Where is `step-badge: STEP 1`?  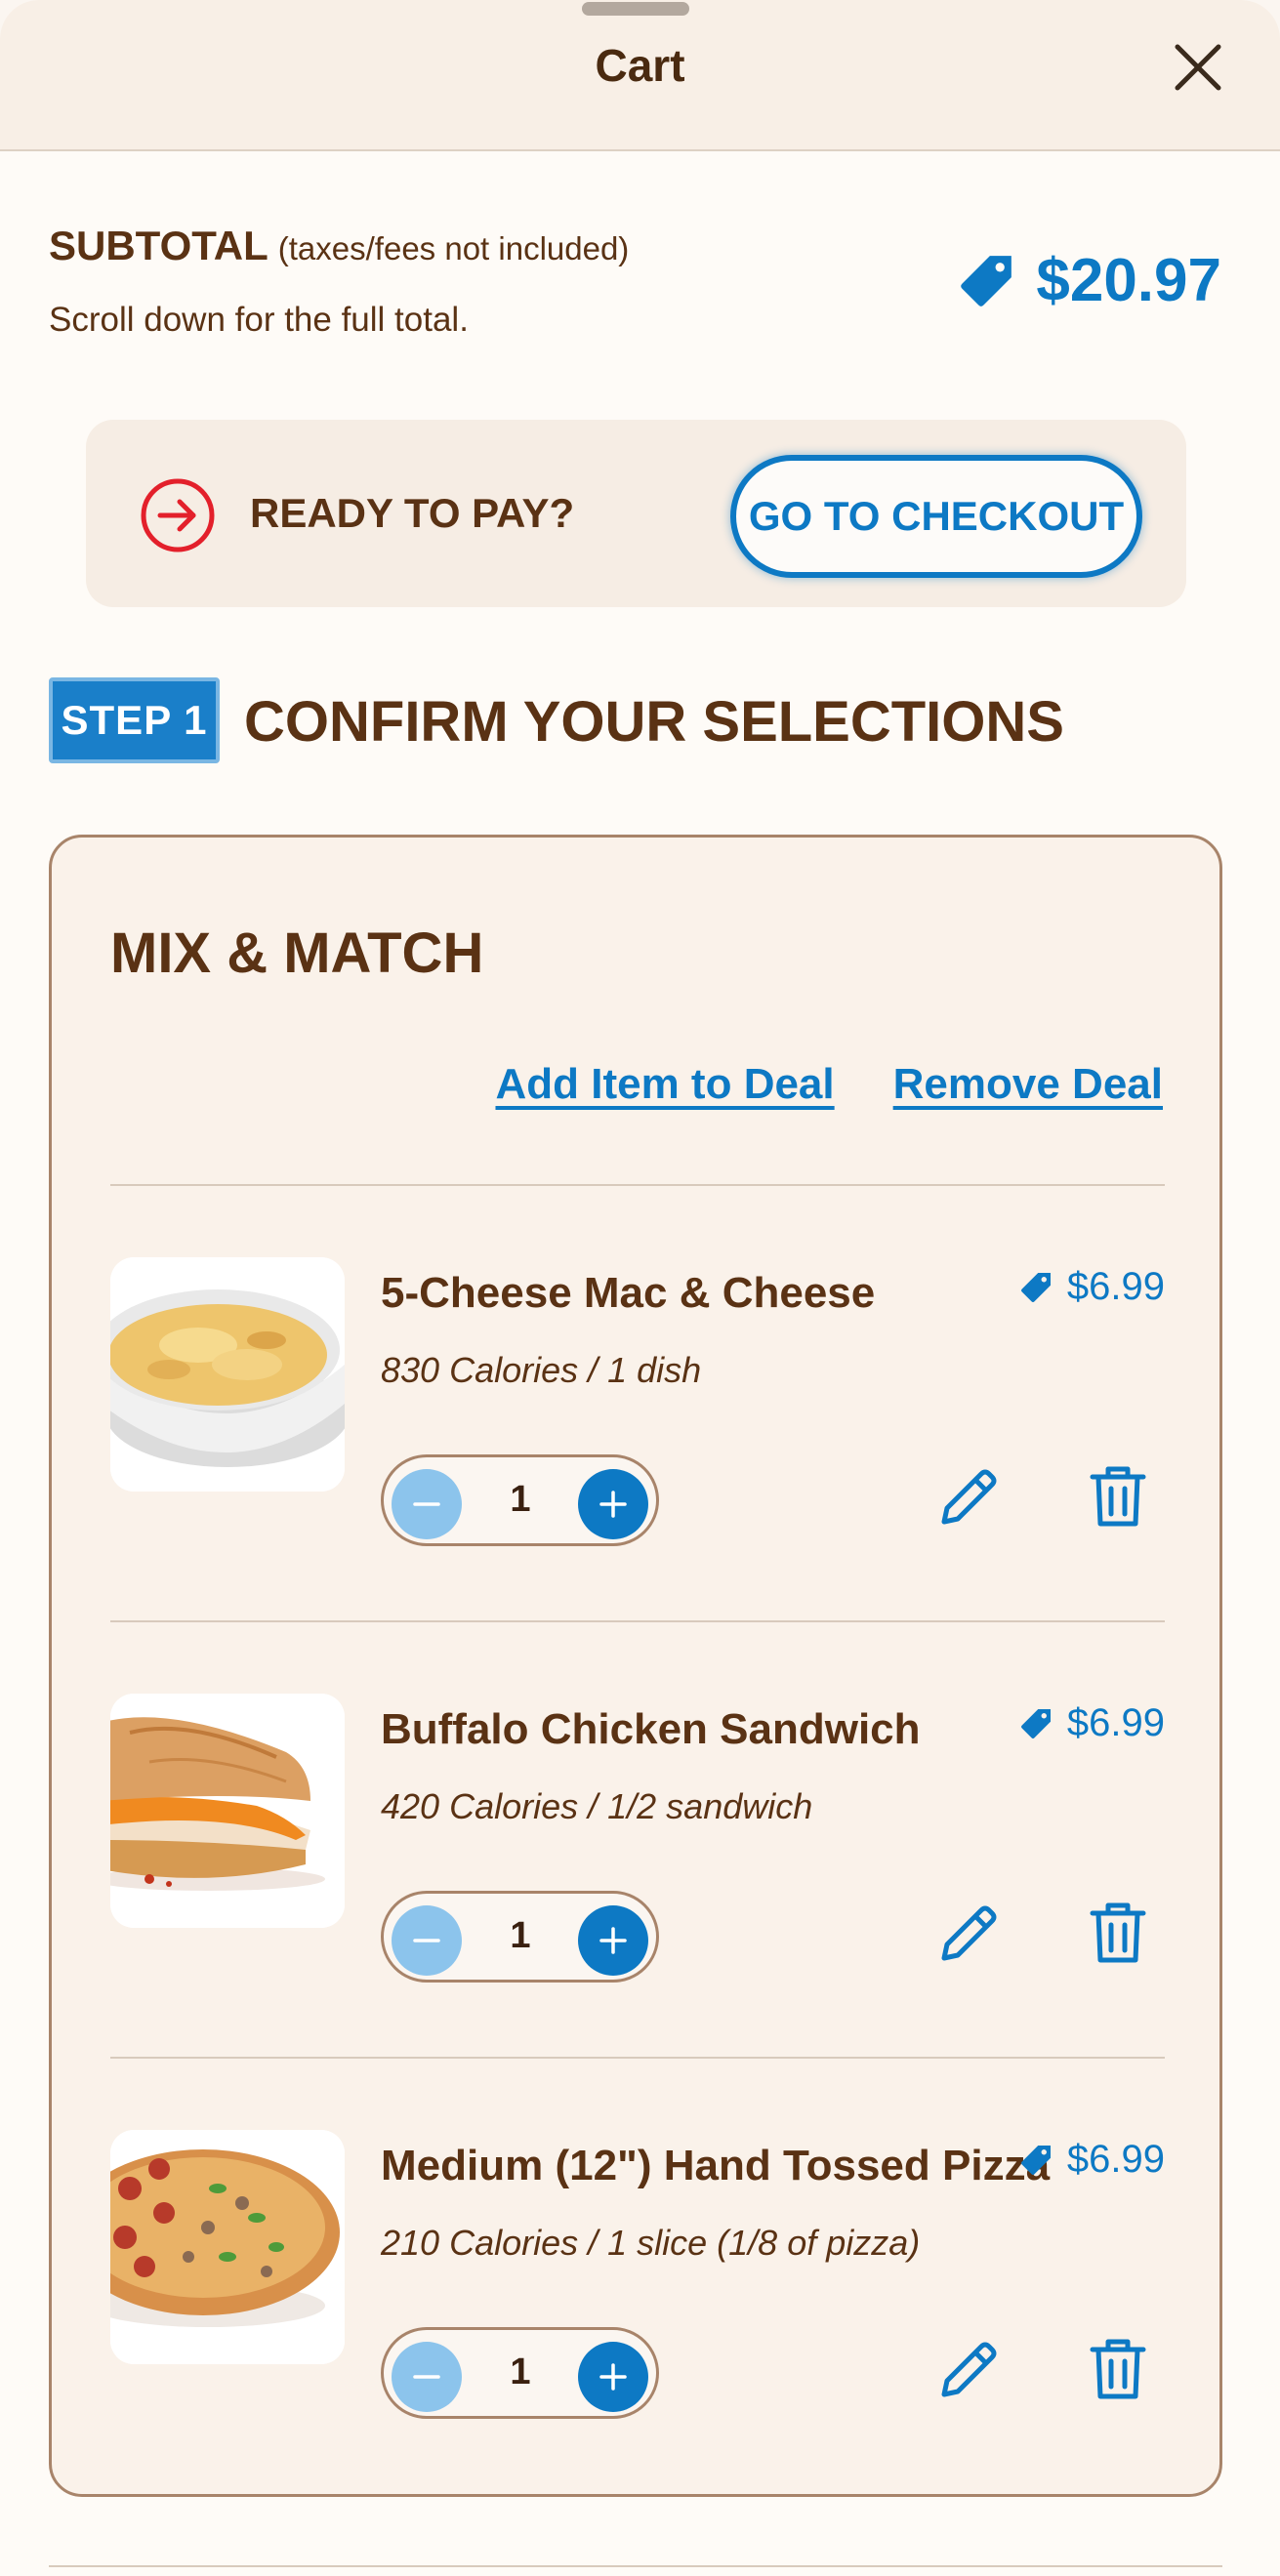
step-badge: STEP 1 is located at coordinates (134, 720).